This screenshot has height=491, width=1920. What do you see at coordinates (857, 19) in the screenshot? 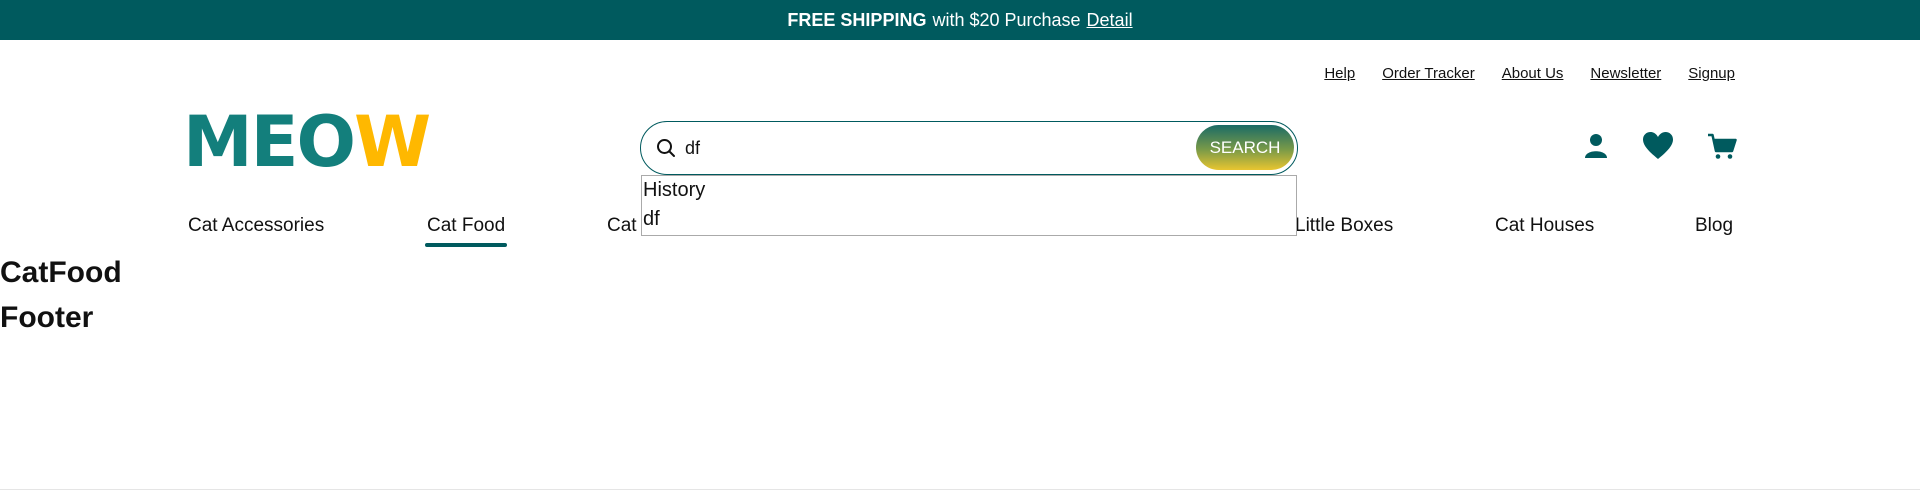
I see `announcement-bold: FREE SHIPPING` at bounding box center [857, 19].